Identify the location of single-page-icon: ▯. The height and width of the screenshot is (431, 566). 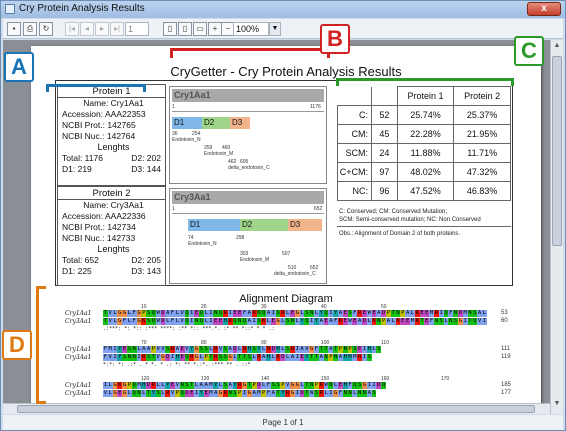
(170, 29).